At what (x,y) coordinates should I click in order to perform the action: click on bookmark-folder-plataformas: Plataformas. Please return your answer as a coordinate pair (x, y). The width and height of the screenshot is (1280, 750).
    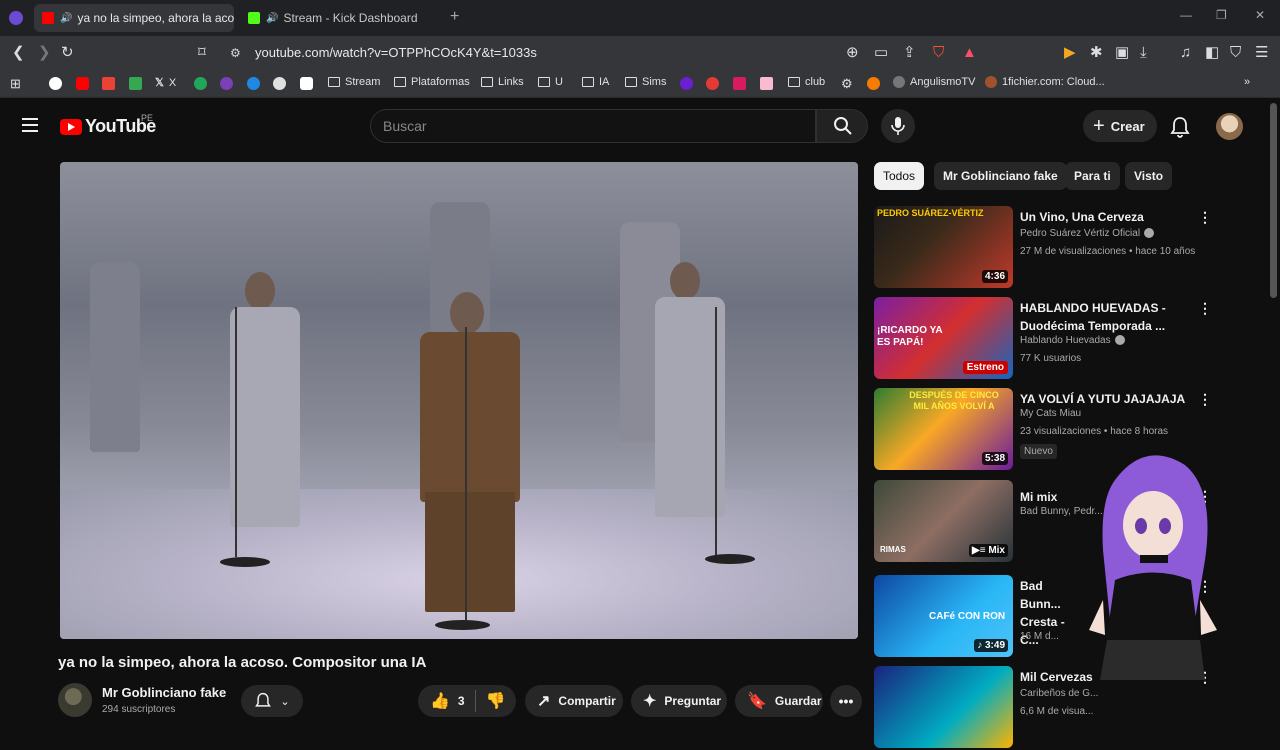
    Looking at the image, I should click on (432, 82).